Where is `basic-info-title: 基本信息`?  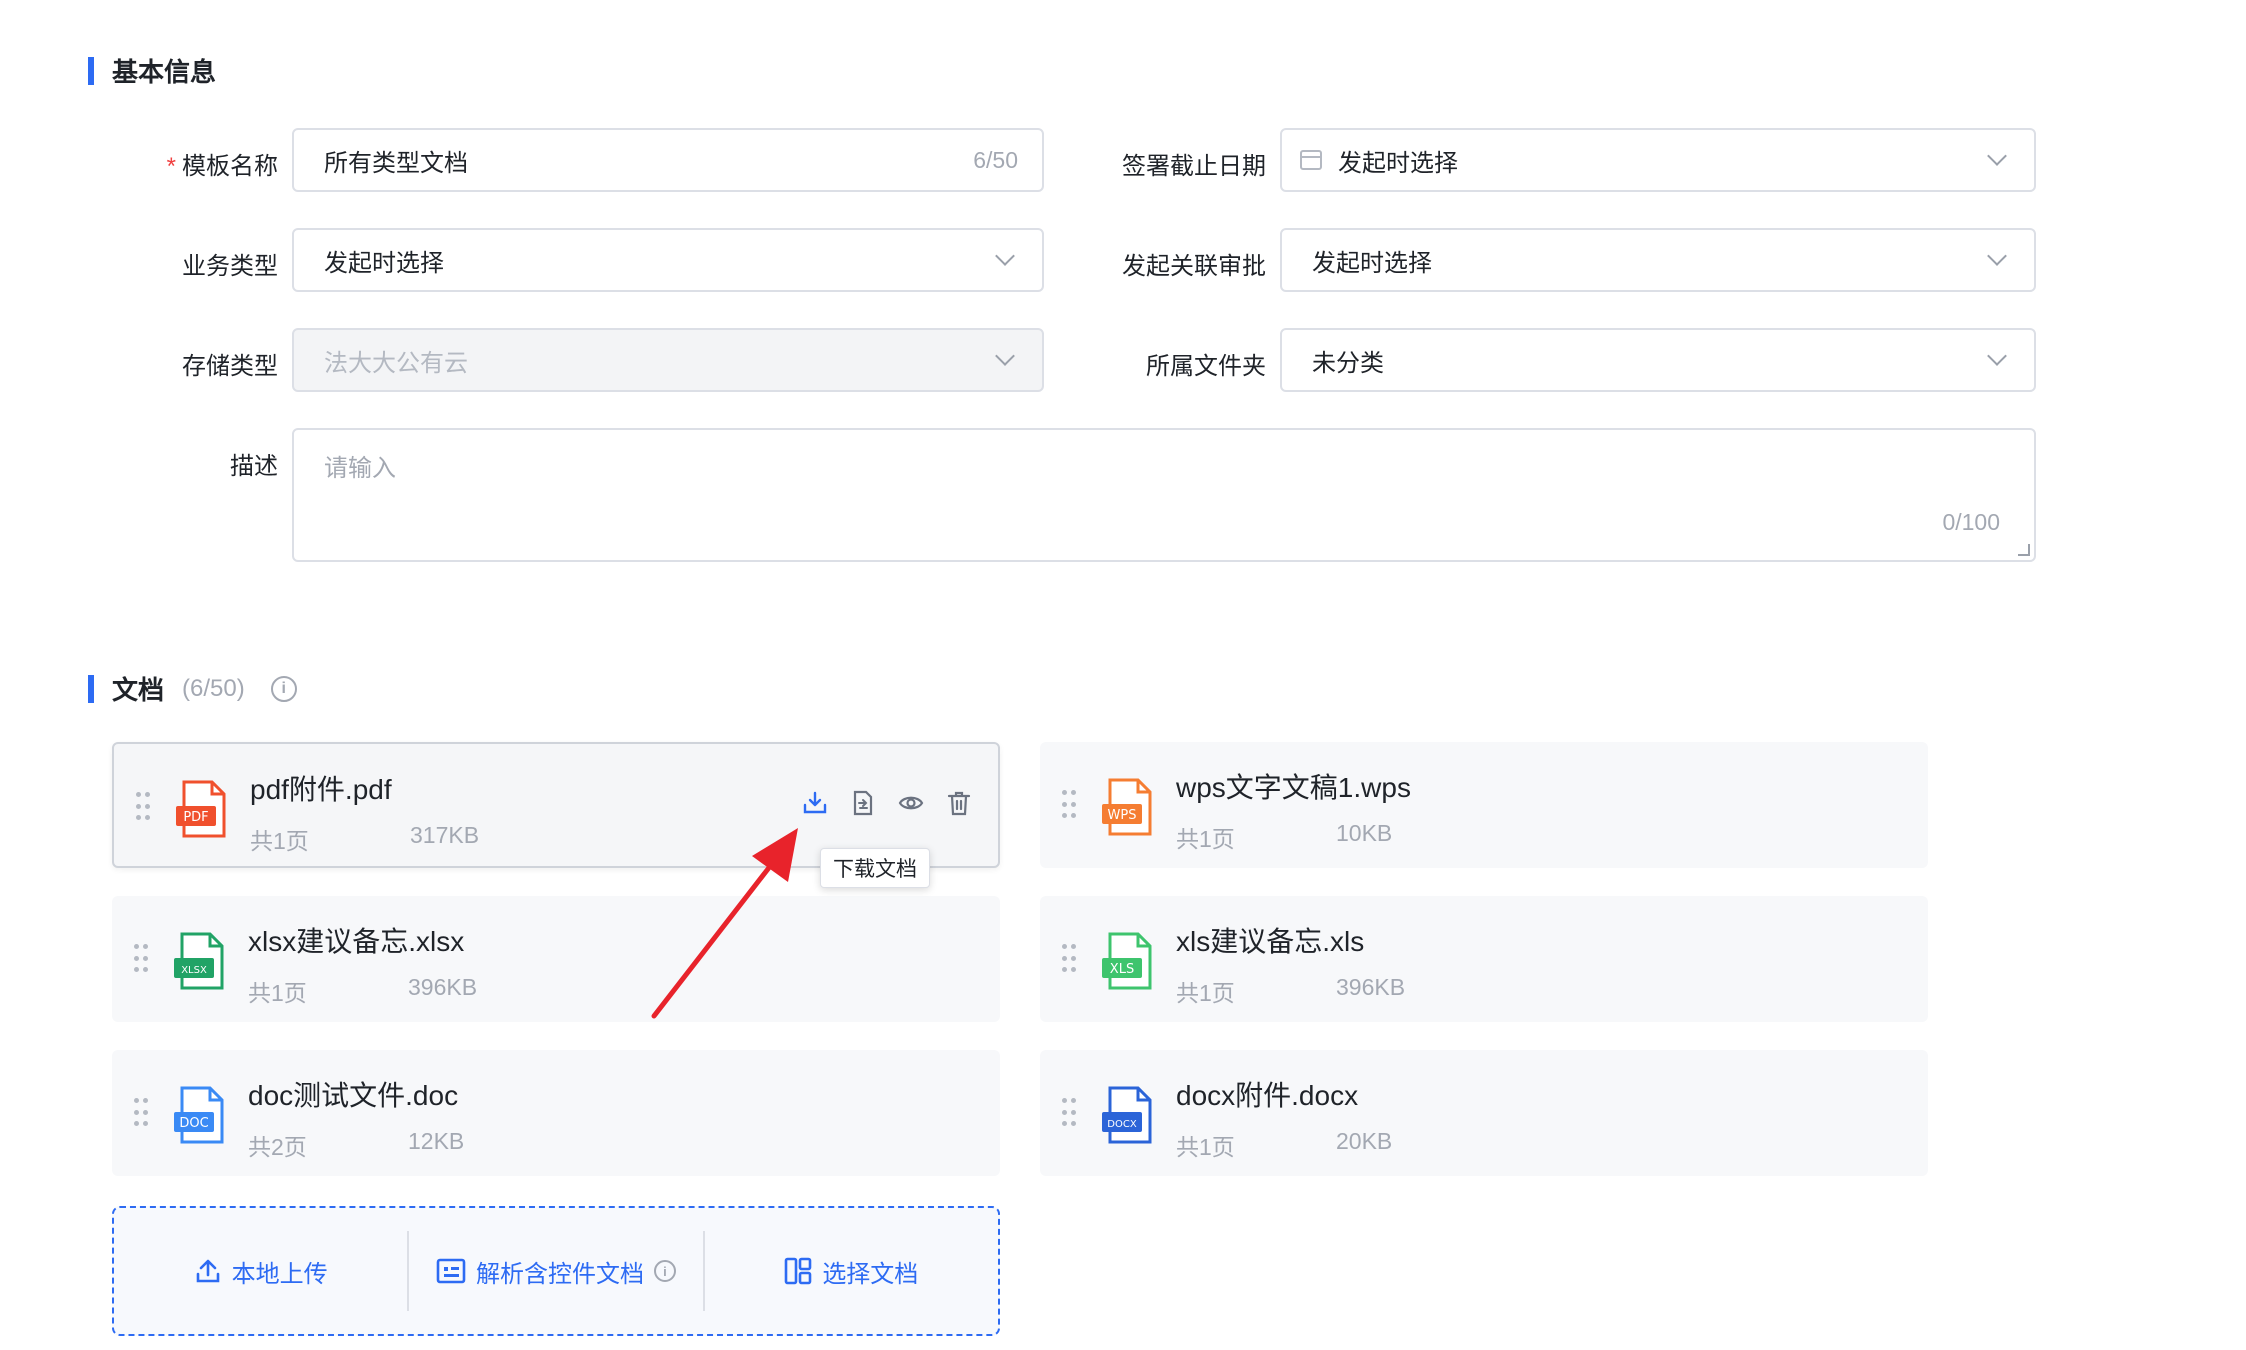
basic-info-title: 基本信息 is located at coordinates (164, 72).